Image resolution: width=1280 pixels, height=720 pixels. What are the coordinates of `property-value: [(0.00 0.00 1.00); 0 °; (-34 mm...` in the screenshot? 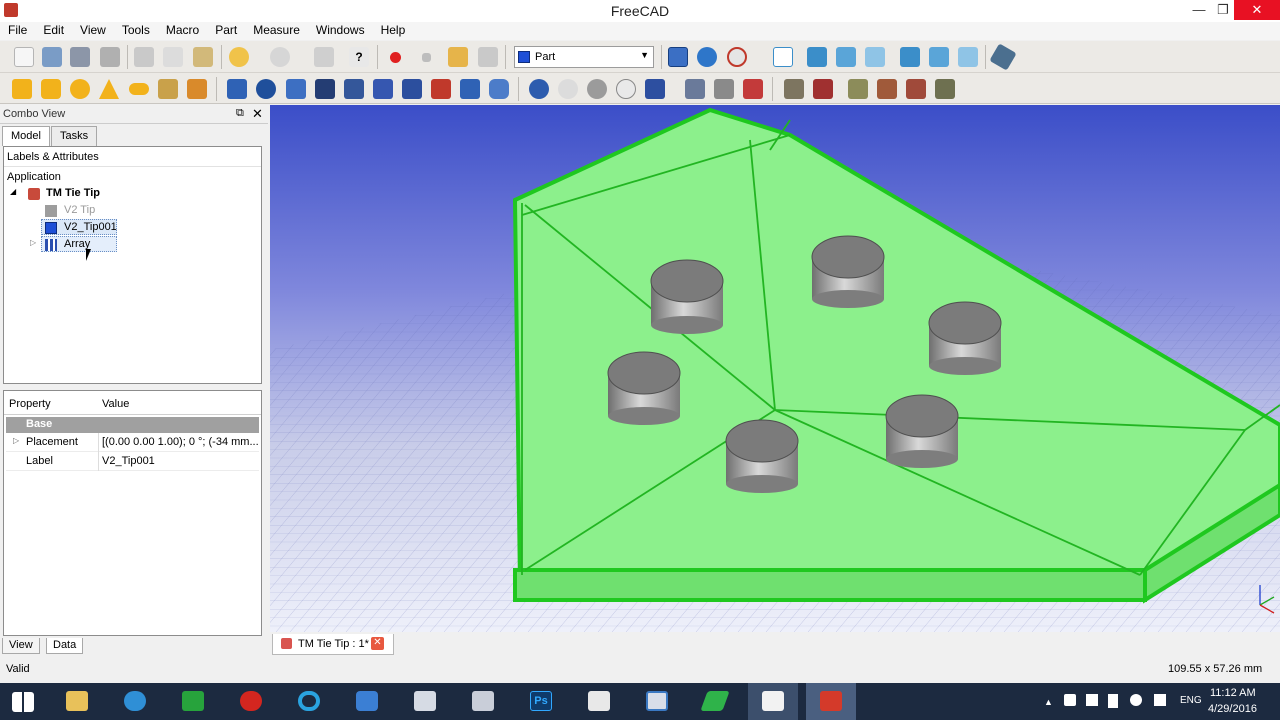 It's located at (181, 442).